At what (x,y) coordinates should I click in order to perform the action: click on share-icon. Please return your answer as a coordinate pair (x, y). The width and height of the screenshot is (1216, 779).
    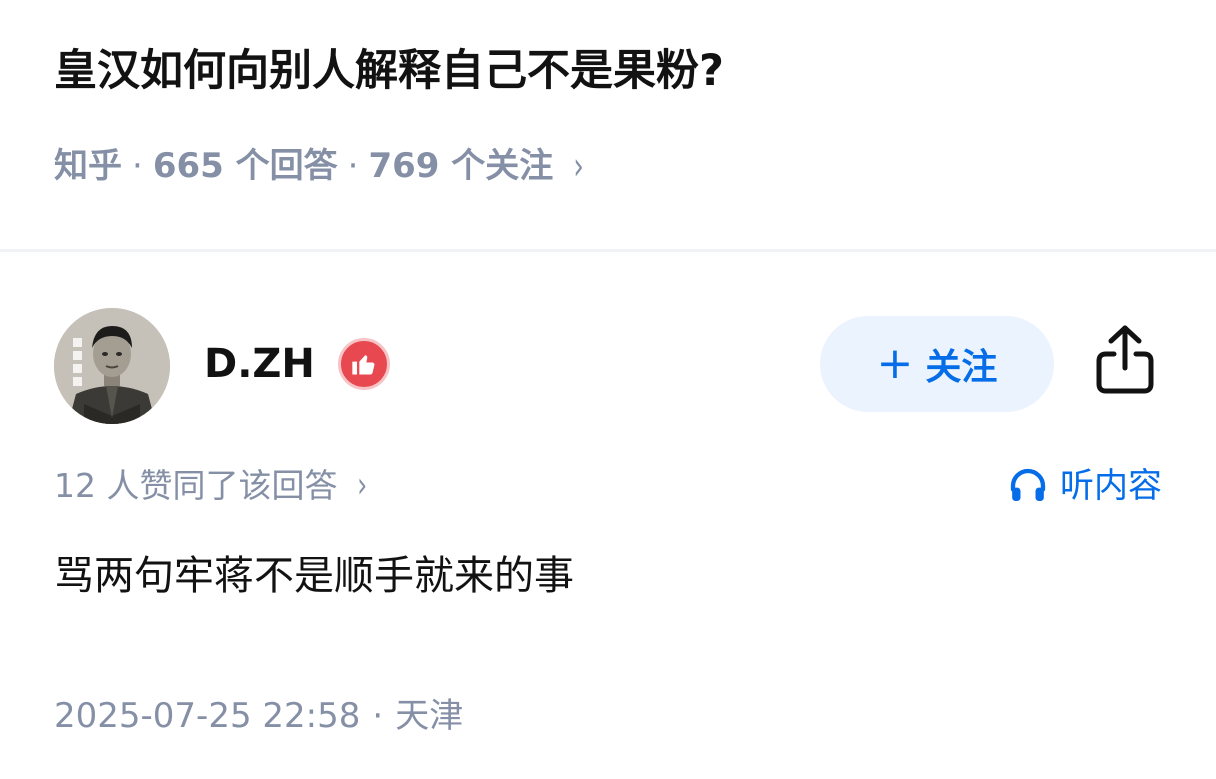
    Looking at the image, I should click on (1125, 359).